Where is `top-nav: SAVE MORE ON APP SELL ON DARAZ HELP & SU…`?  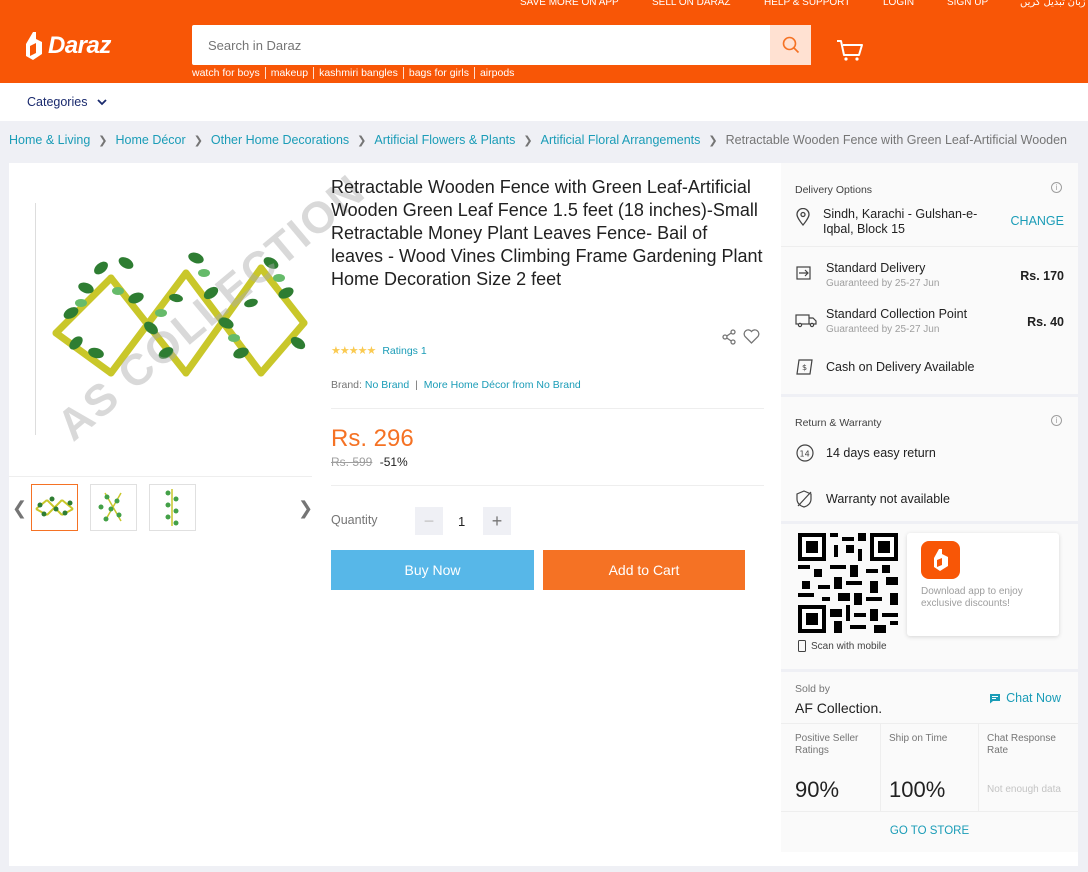
top-nav: SAVE MORE ON APP SELL ON DARAZ HELP & SU… is located at coordinates (544, 5).